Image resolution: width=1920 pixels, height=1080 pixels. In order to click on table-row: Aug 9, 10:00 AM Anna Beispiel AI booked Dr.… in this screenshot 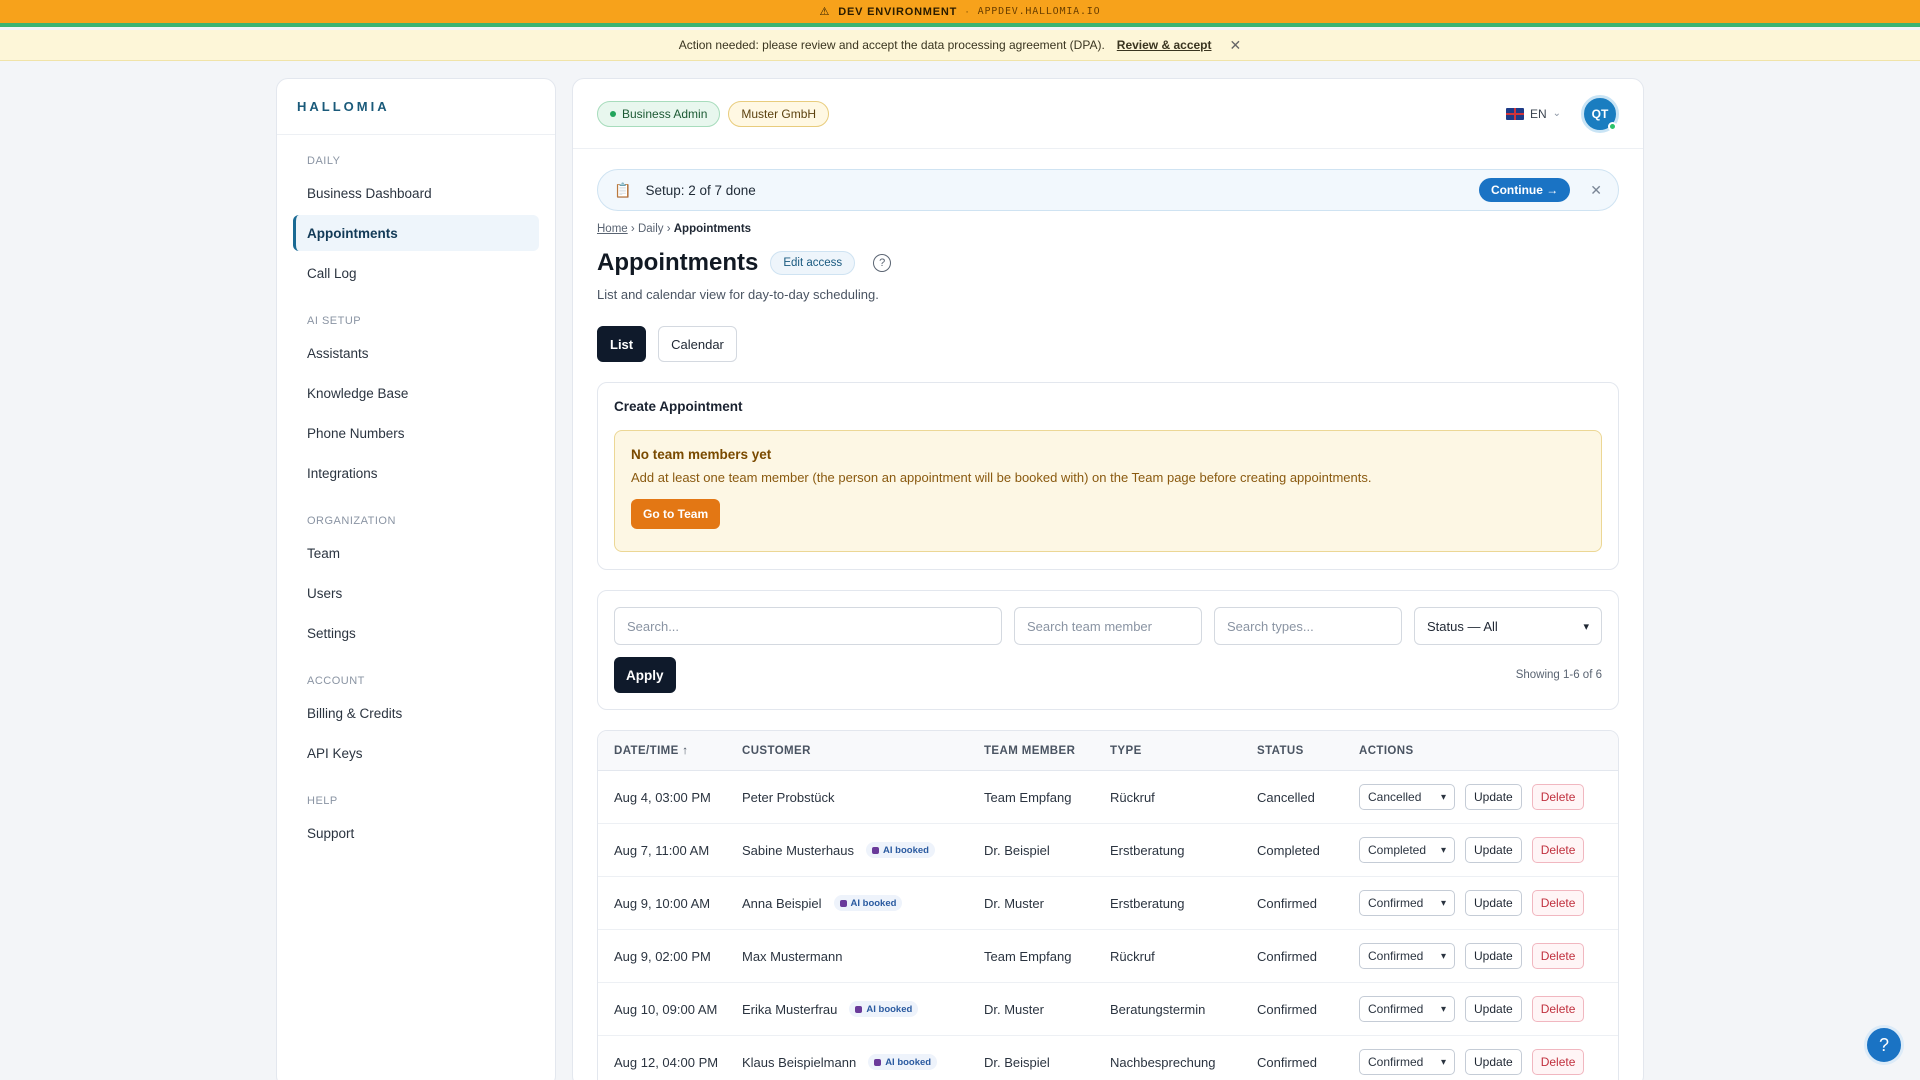, I will do `click(1108, 903)`.